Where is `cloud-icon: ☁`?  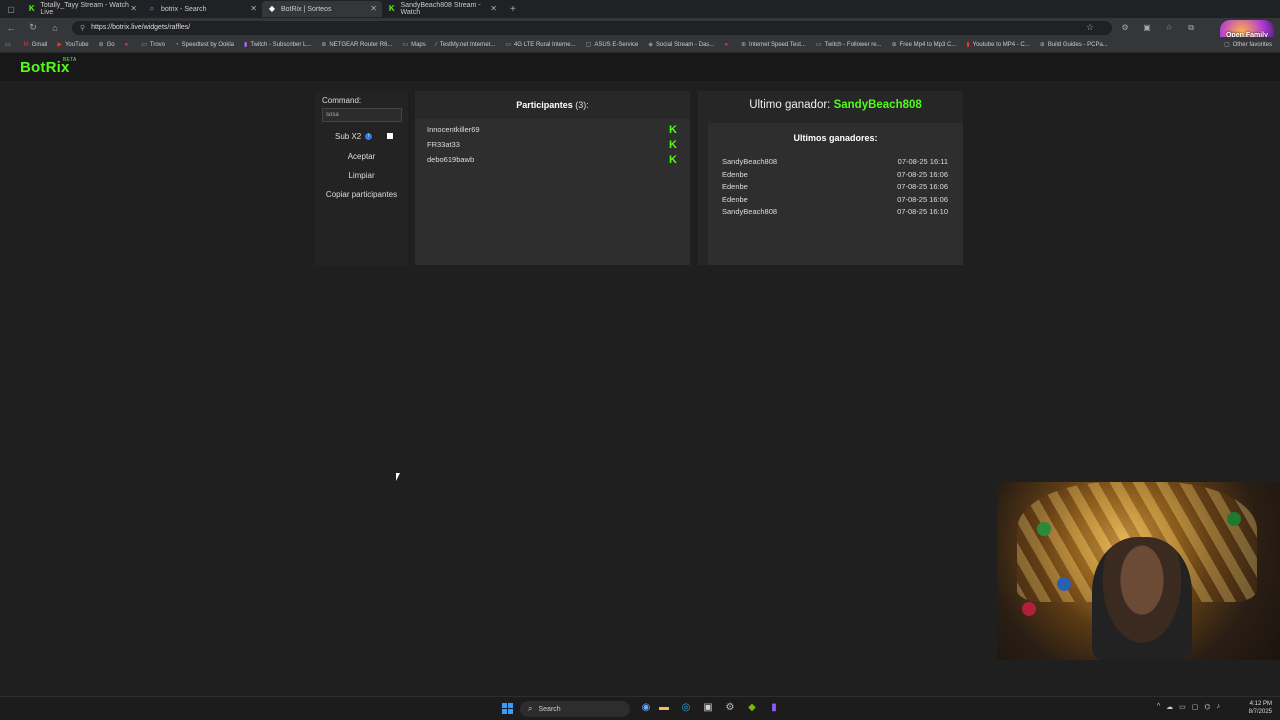 cloud-icon: ☁ is located at coordinates (1169, 707).